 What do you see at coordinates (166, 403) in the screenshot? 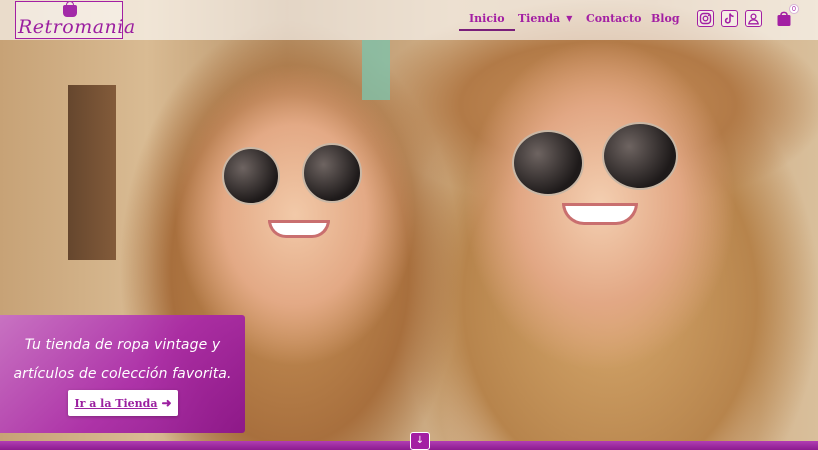
I see `arrow-right-icon: ➜` at bounding box center [166, 403].